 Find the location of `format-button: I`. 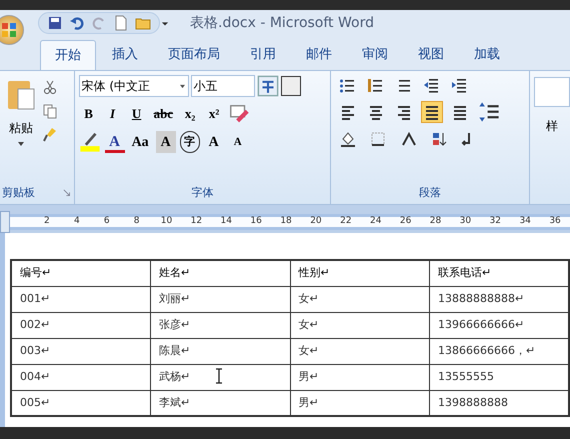

format-button: I is located at coordinates (112, 114).